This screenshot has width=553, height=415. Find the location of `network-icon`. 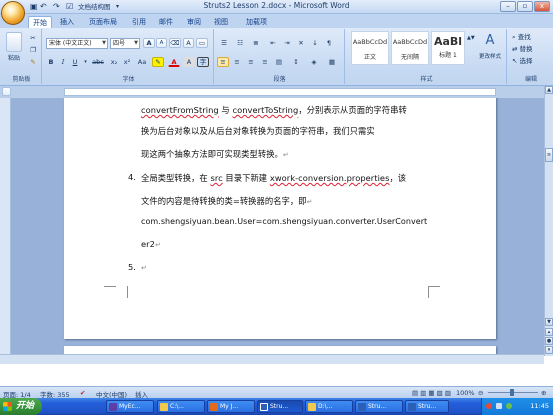

network-icon is located at coordinates (499, 406).